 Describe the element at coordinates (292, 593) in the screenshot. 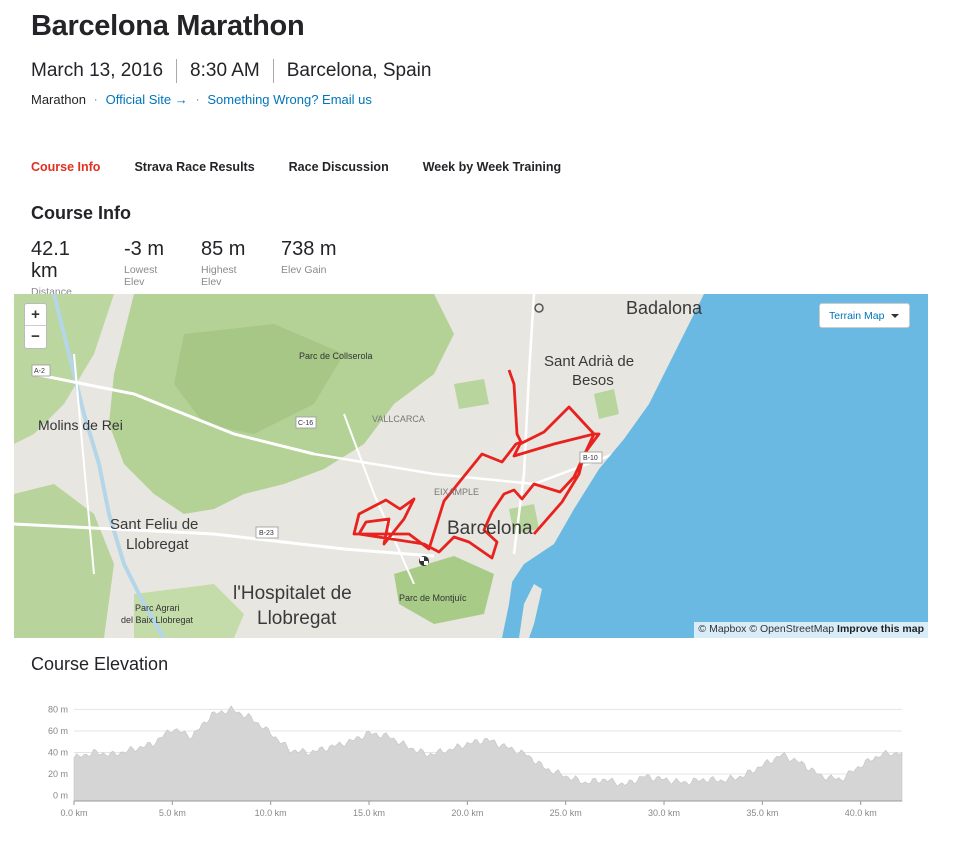

I see `map-label-hospitalet: l'Hospitalet de` at that location.